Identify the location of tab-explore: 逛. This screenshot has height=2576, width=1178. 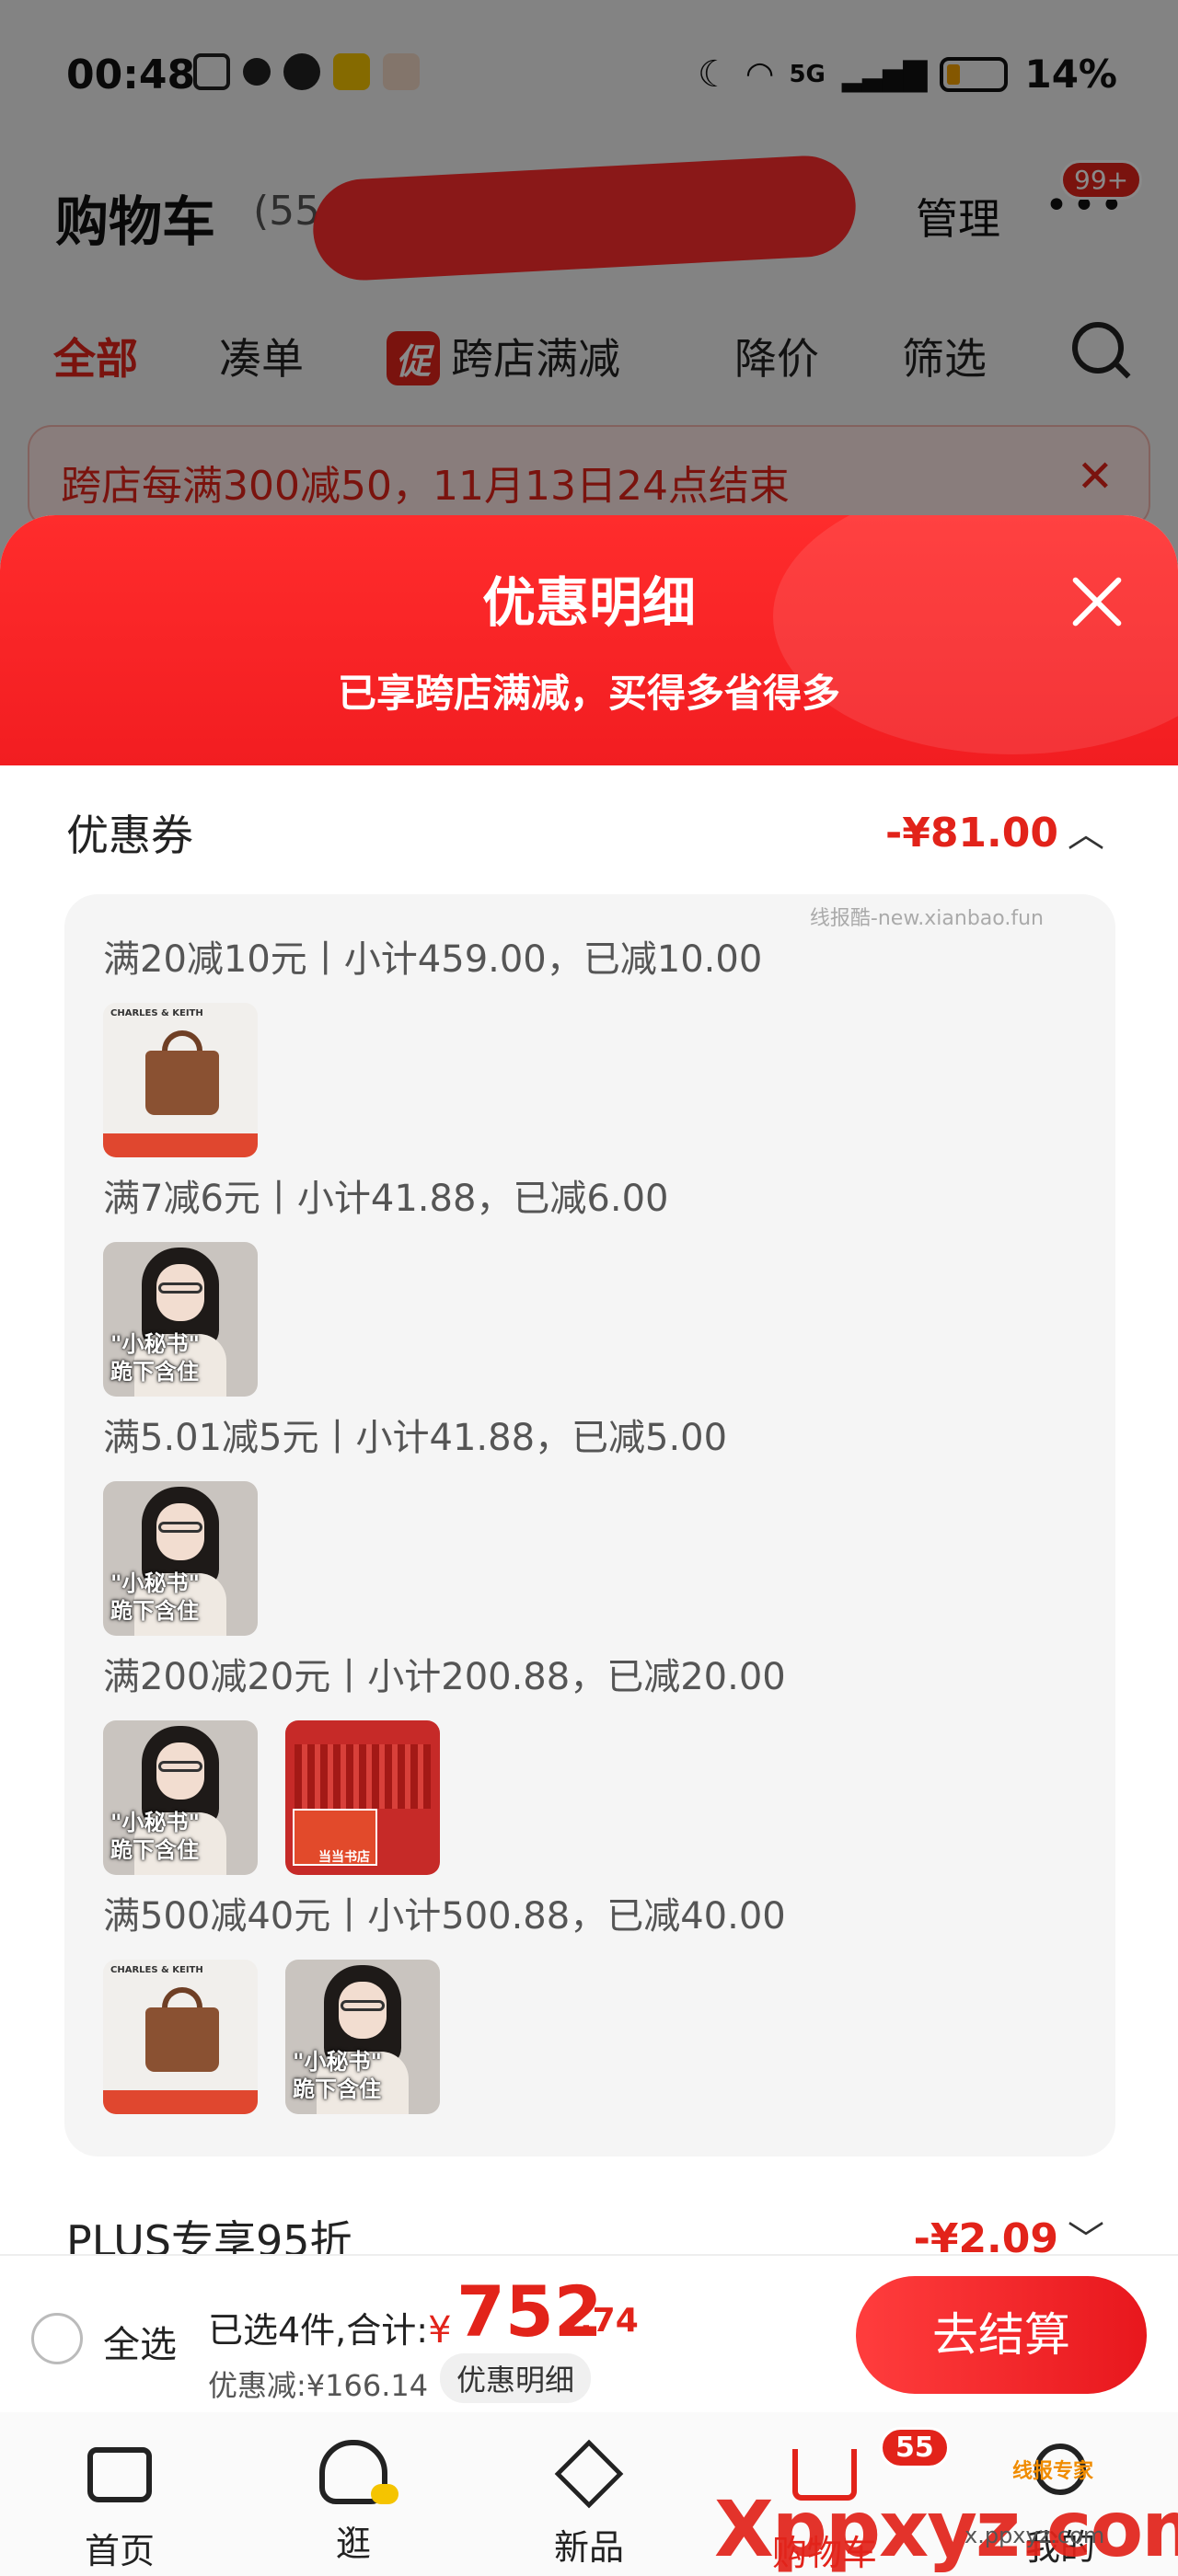
(353, 2503).